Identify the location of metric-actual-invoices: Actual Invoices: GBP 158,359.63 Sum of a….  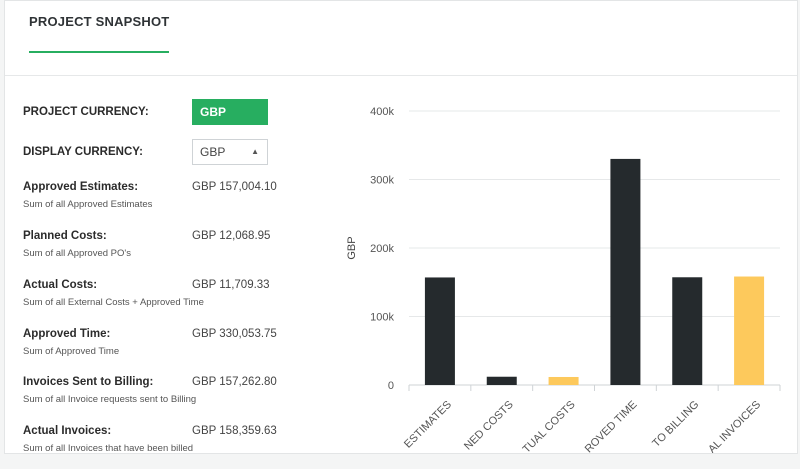
(173, 447).